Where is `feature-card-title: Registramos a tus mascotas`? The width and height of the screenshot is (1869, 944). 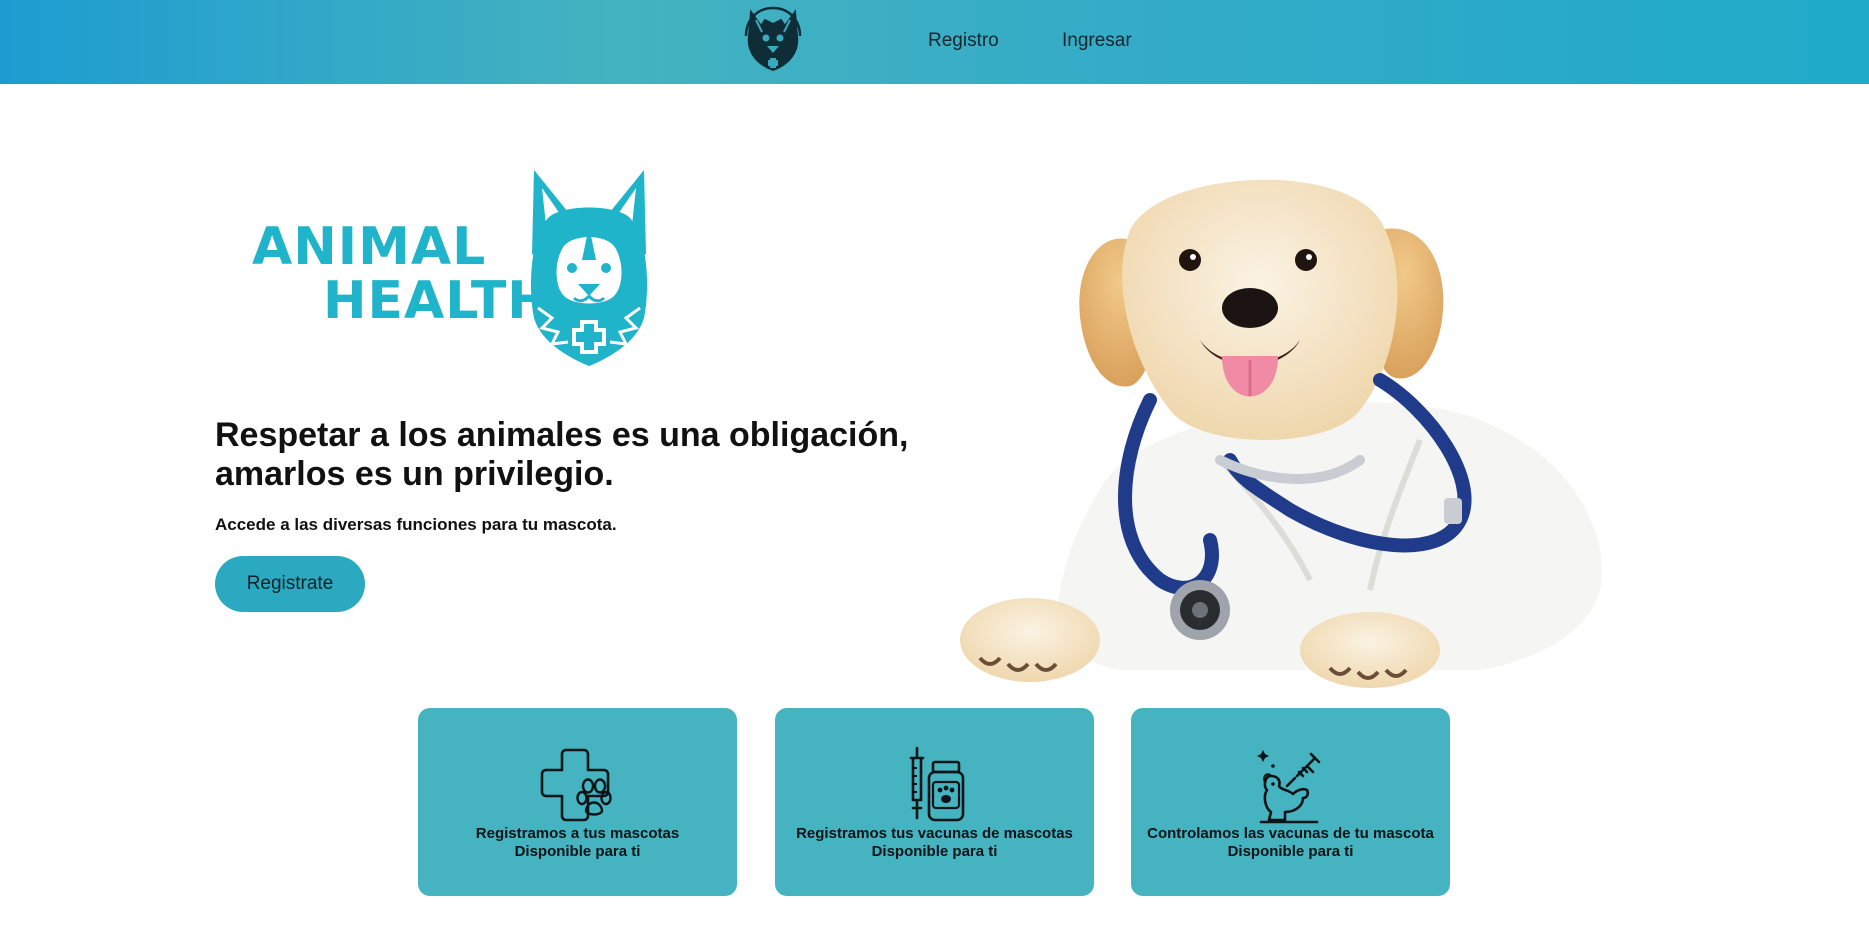
feature-card-title: Registramos a tus mascotas is located at coordinates (577, 833).